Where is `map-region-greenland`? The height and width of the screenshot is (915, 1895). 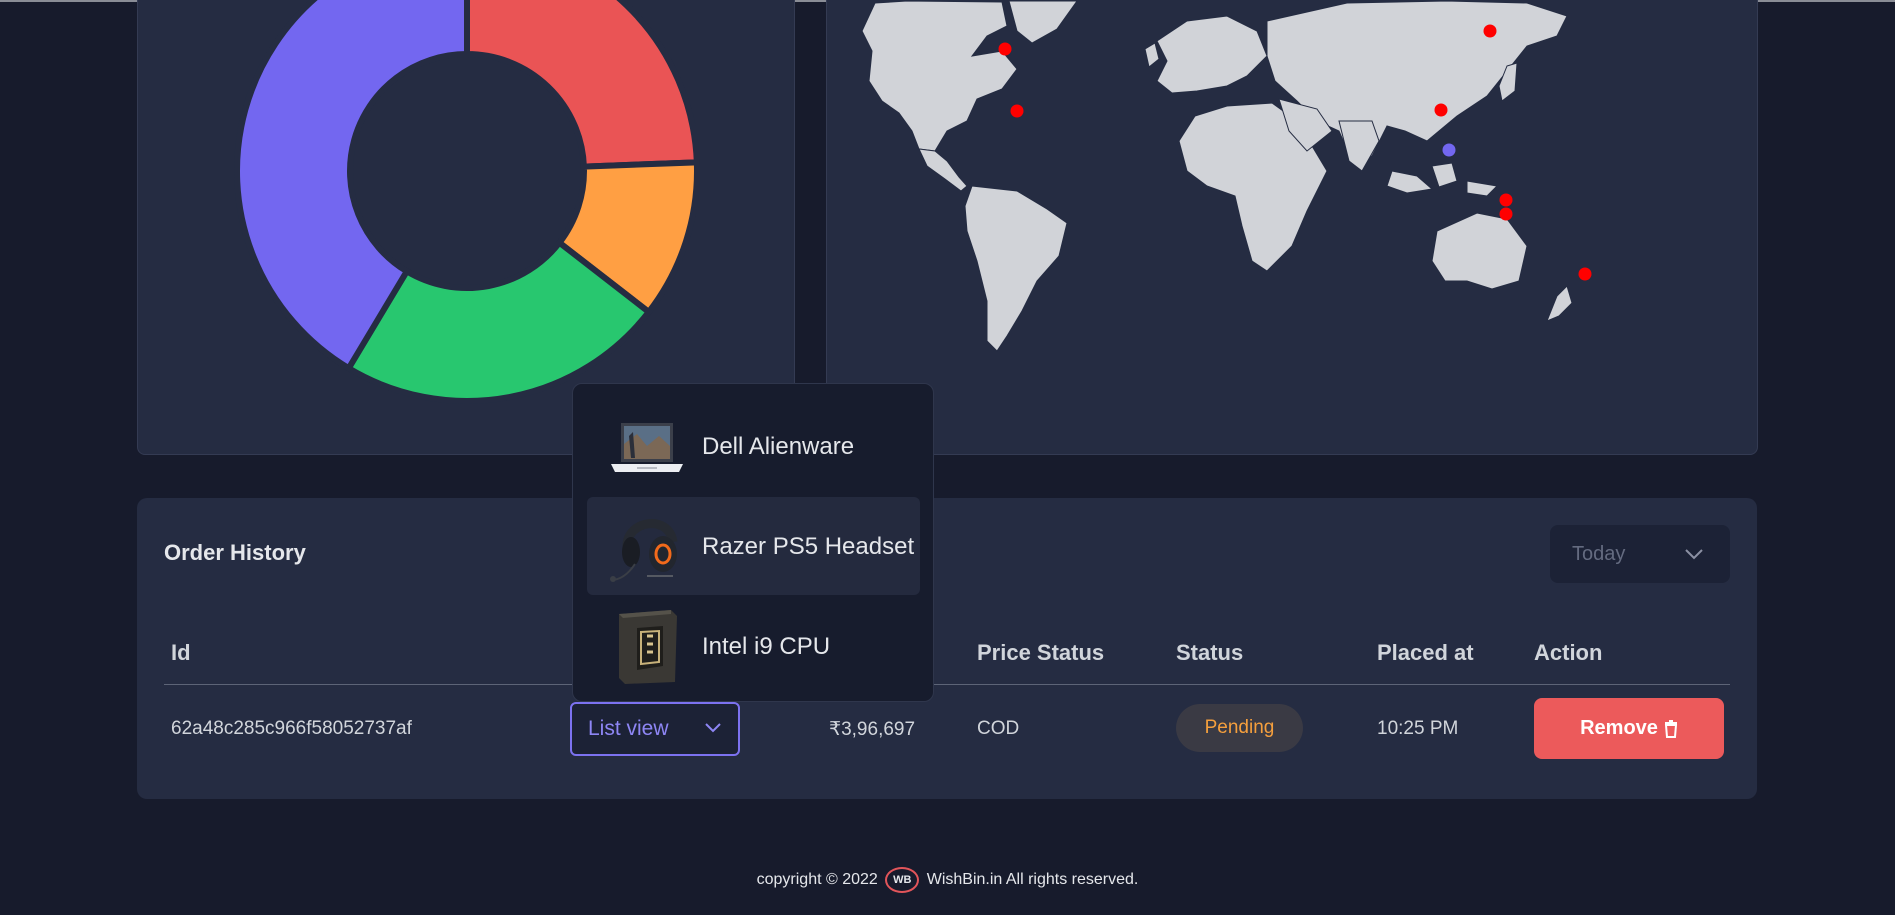
map-region-greenland is located at coordinates (1043, 22).